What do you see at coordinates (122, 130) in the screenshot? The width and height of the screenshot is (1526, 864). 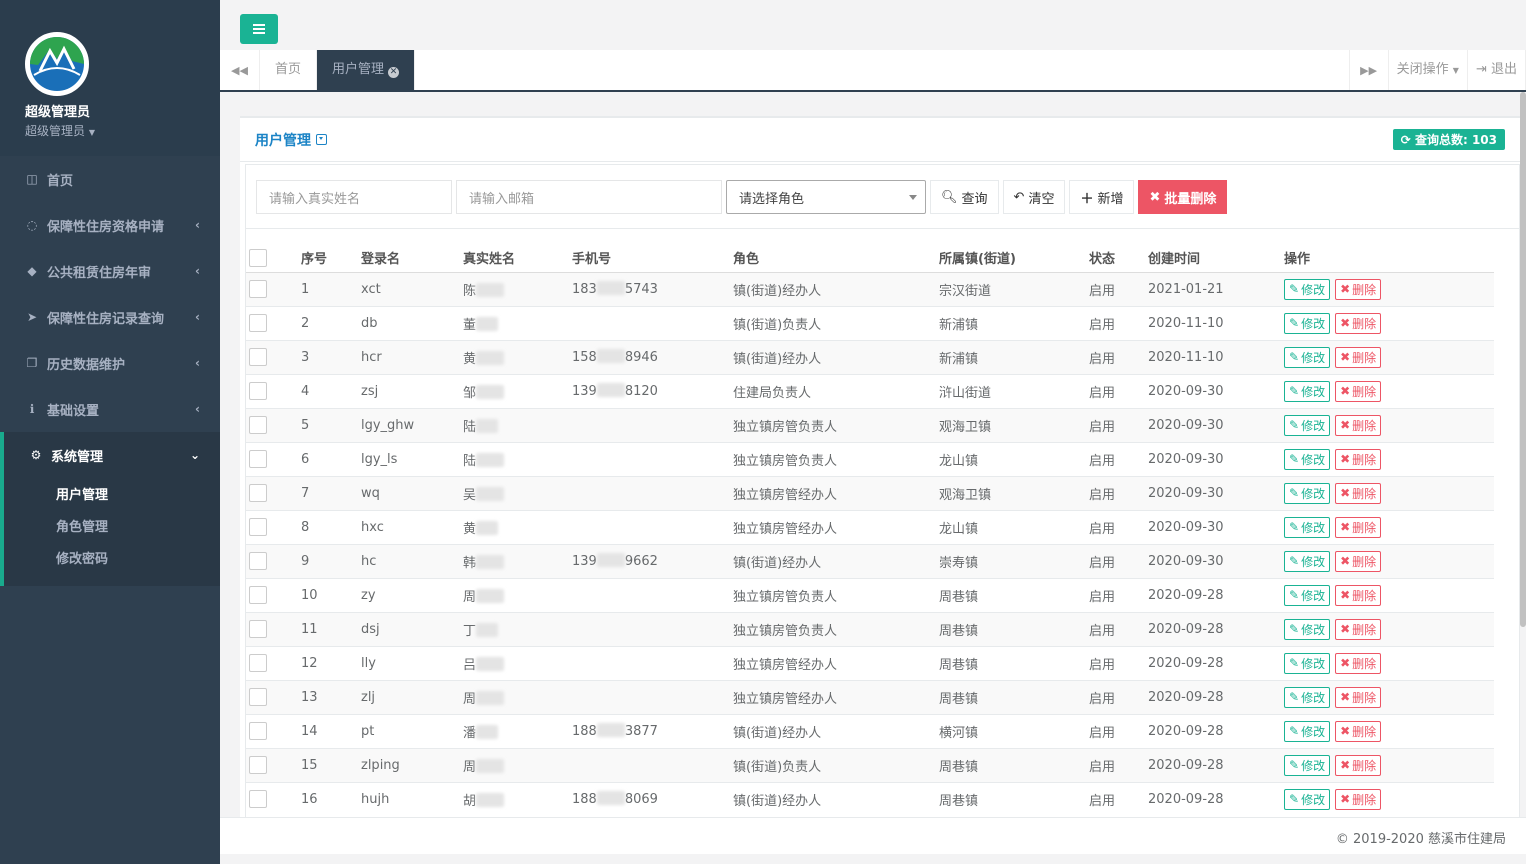 I see `user-role-dropdown: 超级管理员 ▼` at bounding box center [122, 130].